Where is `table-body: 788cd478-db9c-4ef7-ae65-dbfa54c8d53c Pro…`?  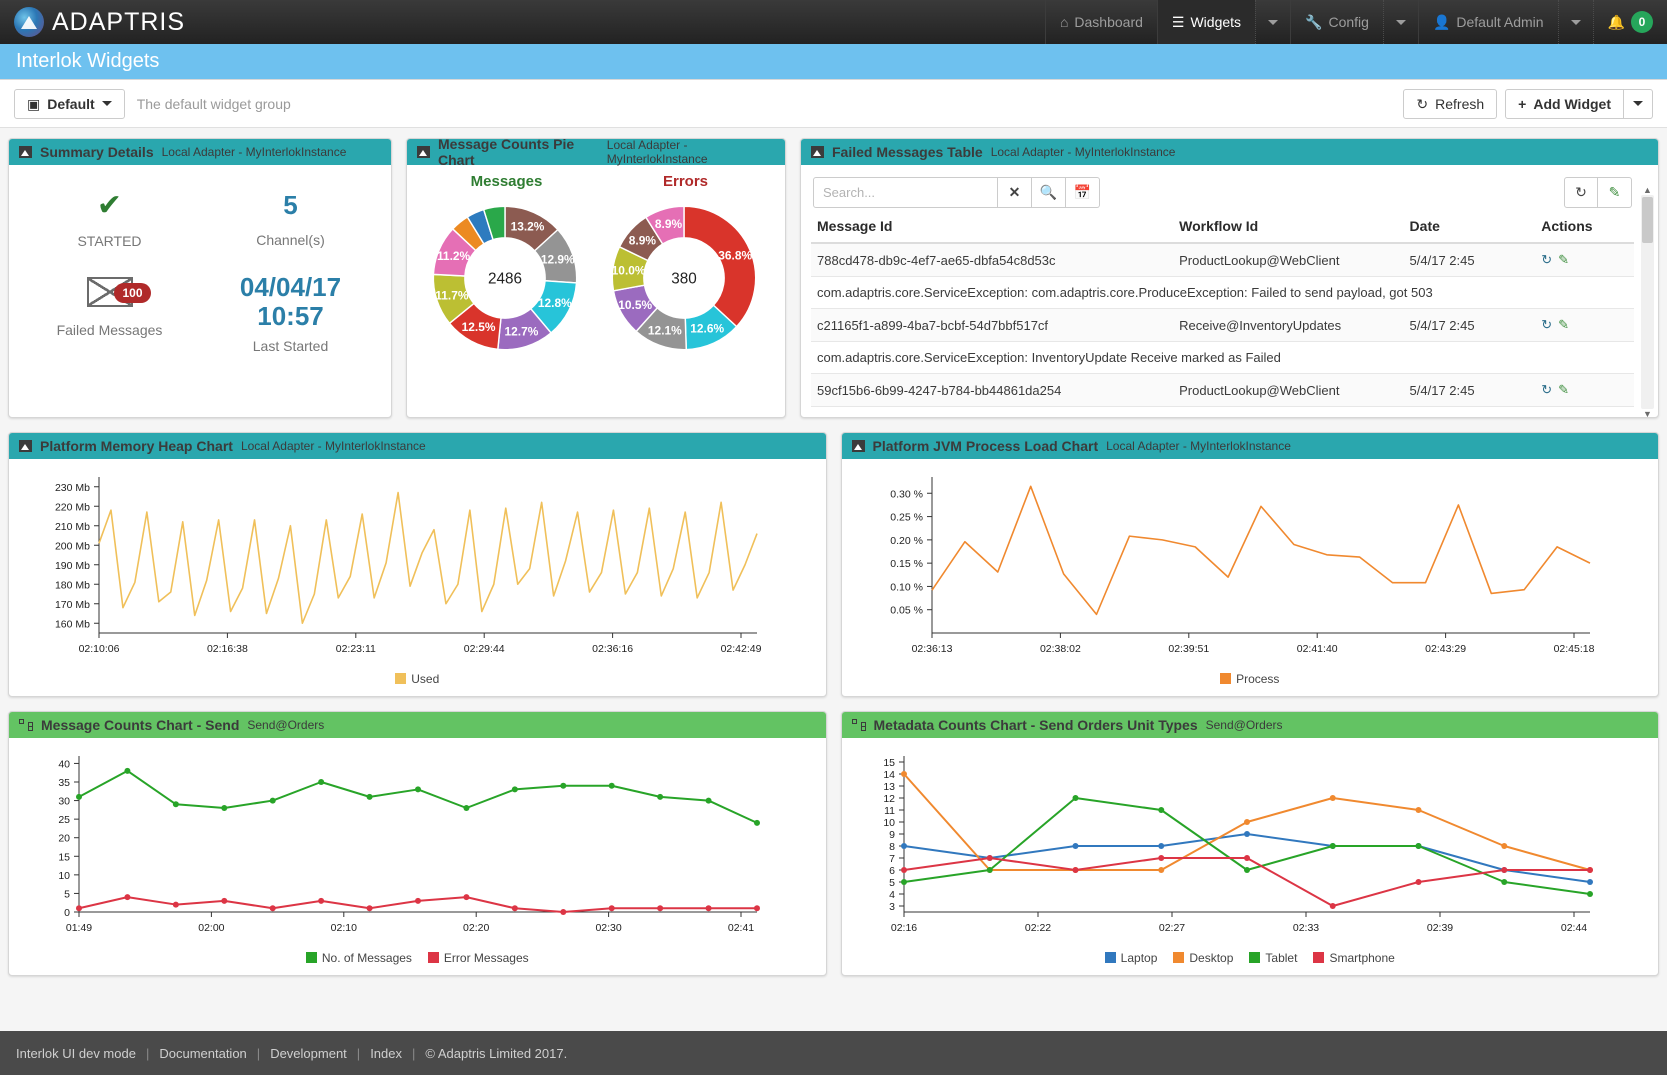 table-body: 788cd478-db9c-4ef7-ae65-dbfa54c8d53c Pro… is located at coordinates (1222, 325).